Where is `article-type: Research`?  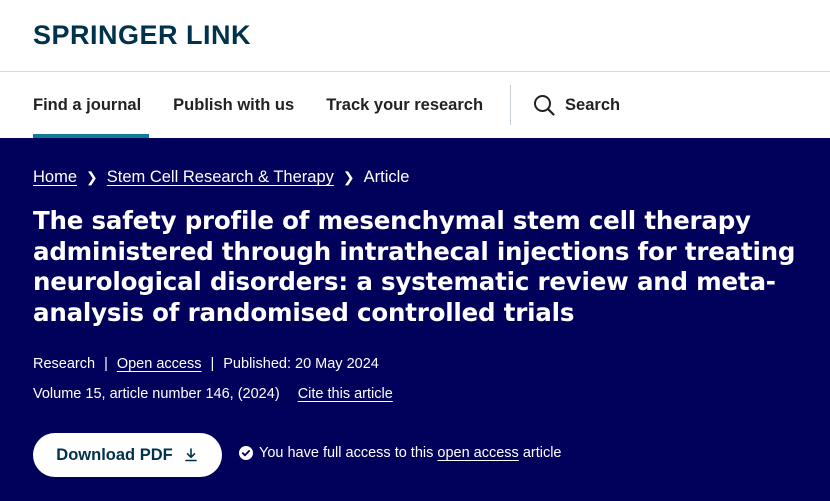 article-type: Research is located at coordinates (64, 364).